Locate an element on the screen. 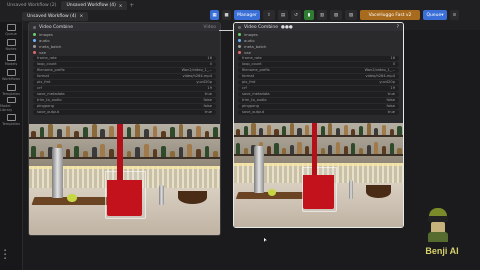  input-label: meta_batch is located at coordinates (255, 46).